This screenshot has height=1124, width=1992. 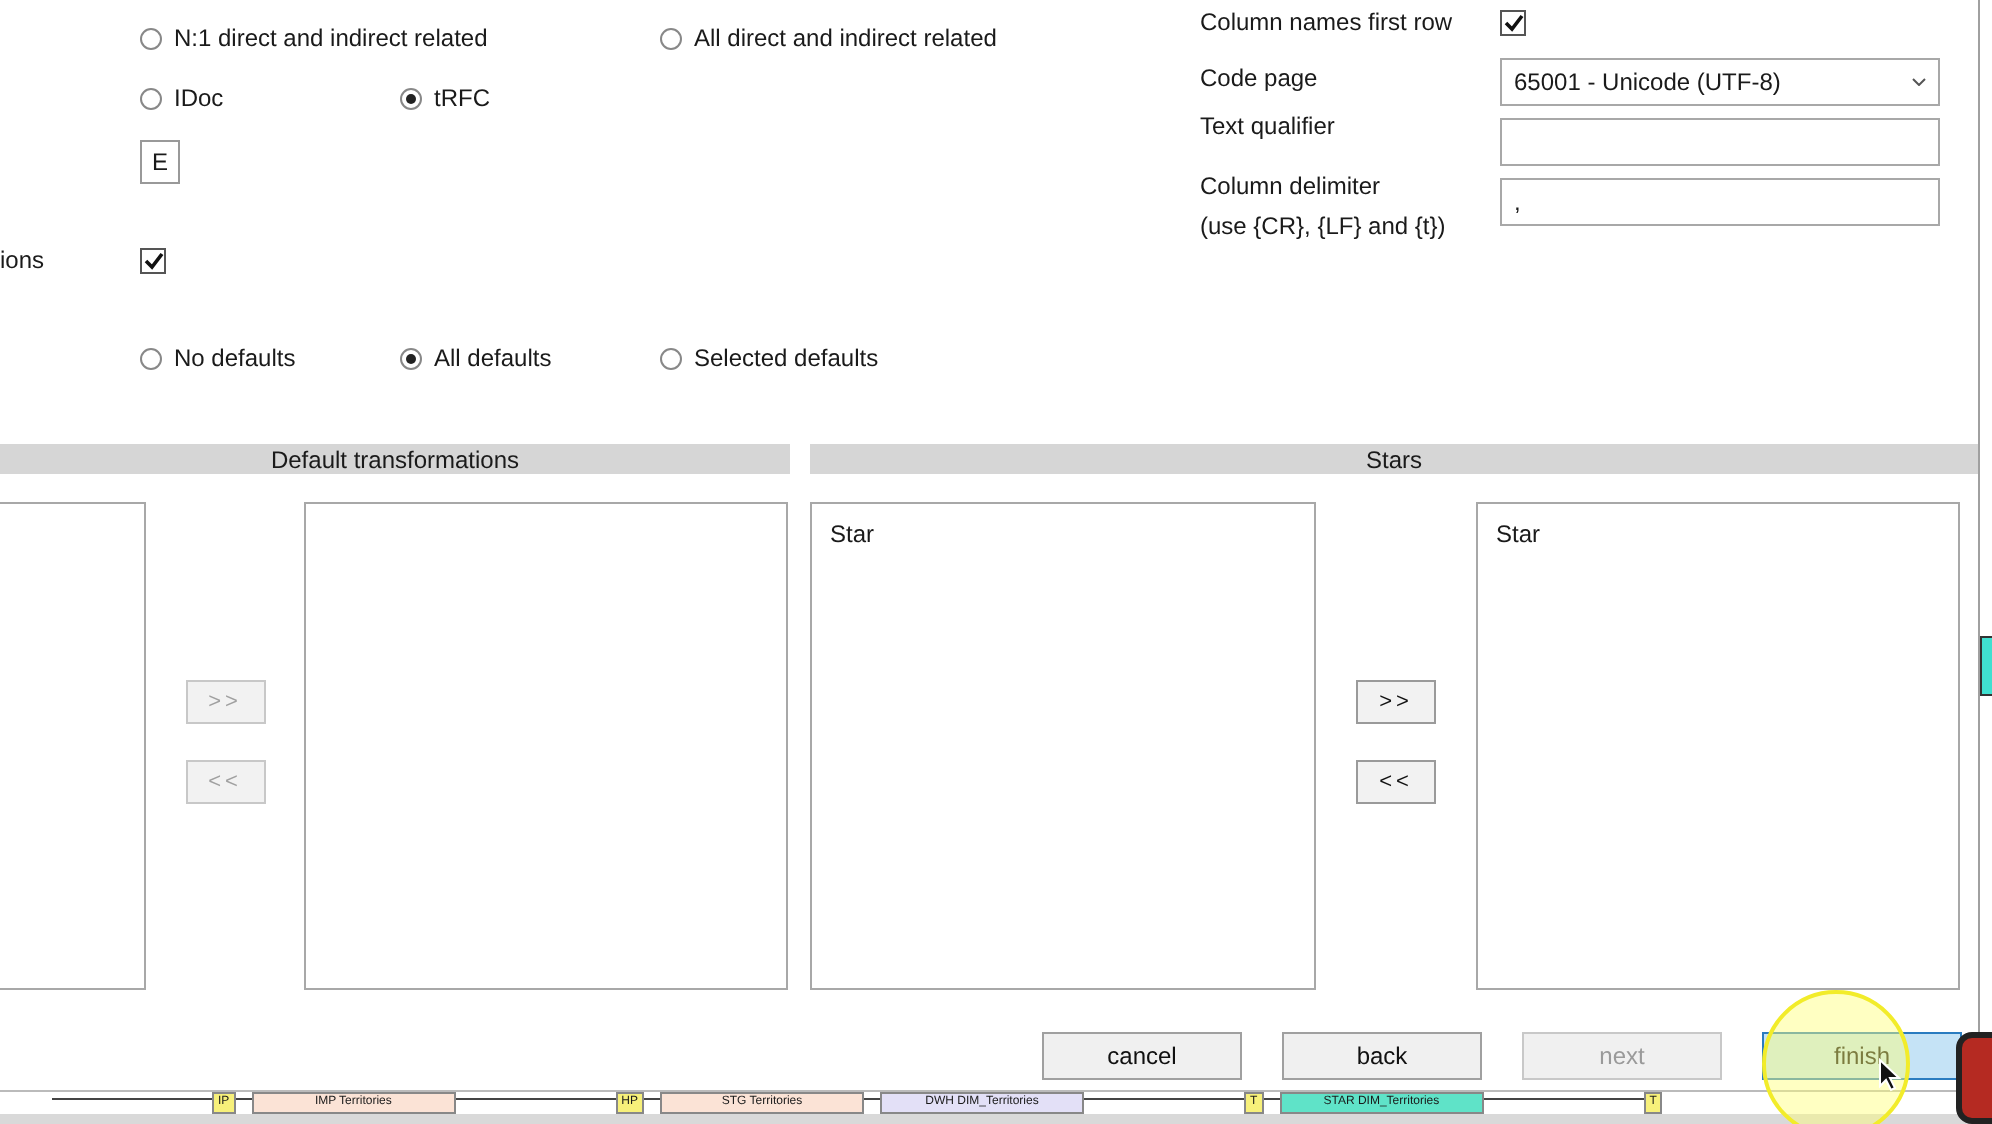 What do you see at coordinates (1919, 82) in the screenshot?
I see `chevron-down-icon` at bounding box center [1919, 82].